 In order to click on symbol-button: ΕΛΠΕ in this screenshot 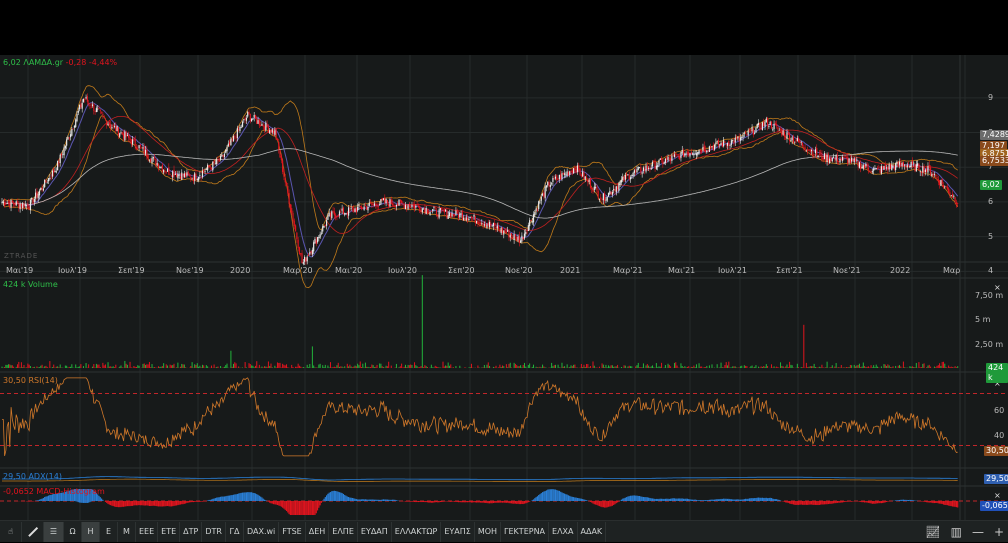, I will do `click(343, 532)`.